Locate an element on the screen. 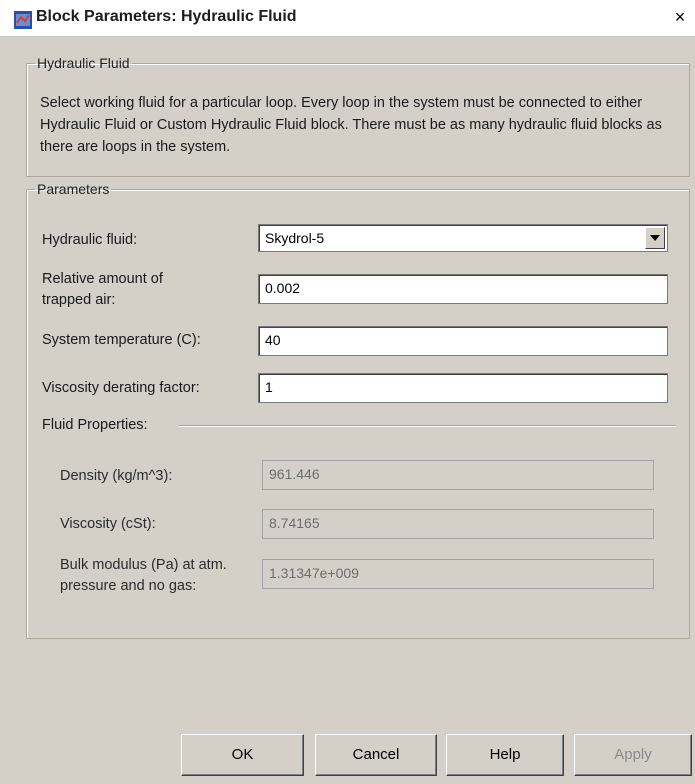 The height and width of the screenshot is (784, 695). trapped-air-input: 0.002 is located at coordinates (463, 289).